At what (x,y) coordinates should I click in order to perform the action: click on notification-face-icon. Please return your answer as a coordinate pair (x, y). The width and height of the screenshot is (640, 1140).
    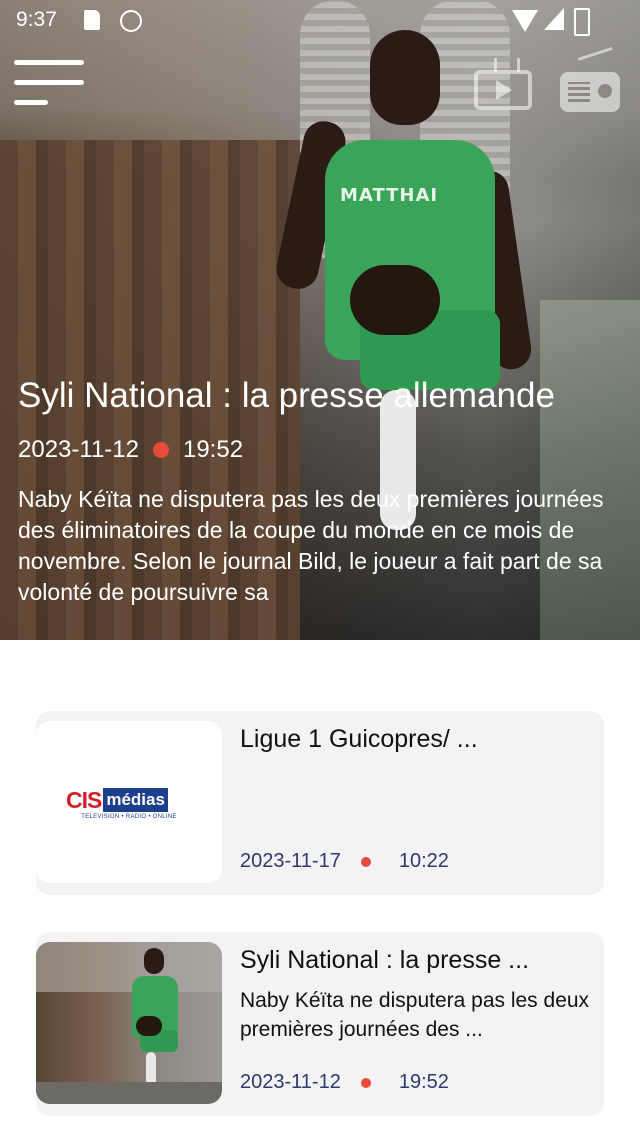
    Looking at the image, I should click on (131, 21).